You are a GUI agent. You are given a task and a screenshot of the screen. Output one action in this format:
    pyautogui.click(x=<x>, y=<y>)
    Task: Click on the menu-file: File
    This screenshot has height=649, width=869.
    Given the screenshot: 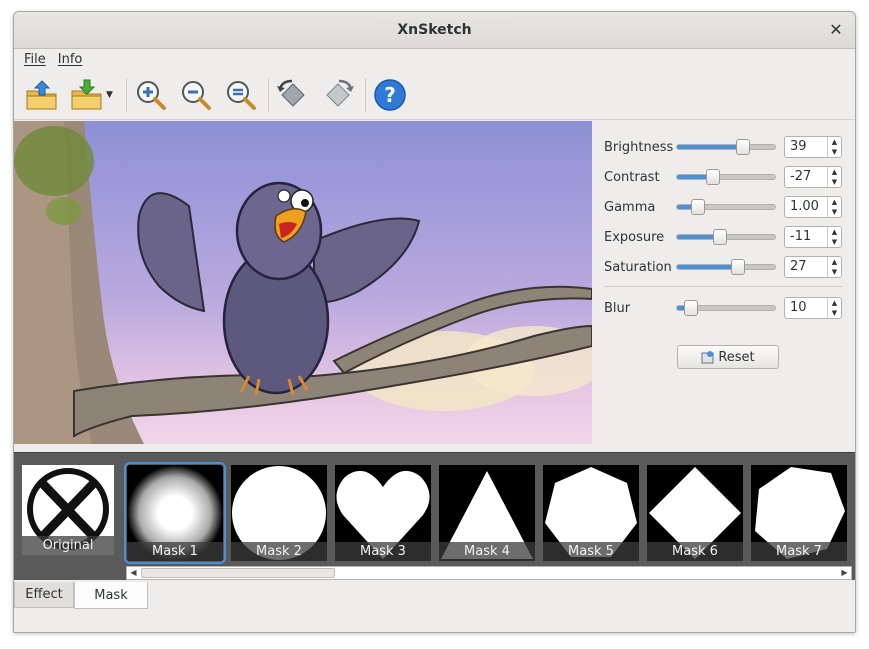 What is the action you would take?
    pyautogui.click(x=35, y=59)
    